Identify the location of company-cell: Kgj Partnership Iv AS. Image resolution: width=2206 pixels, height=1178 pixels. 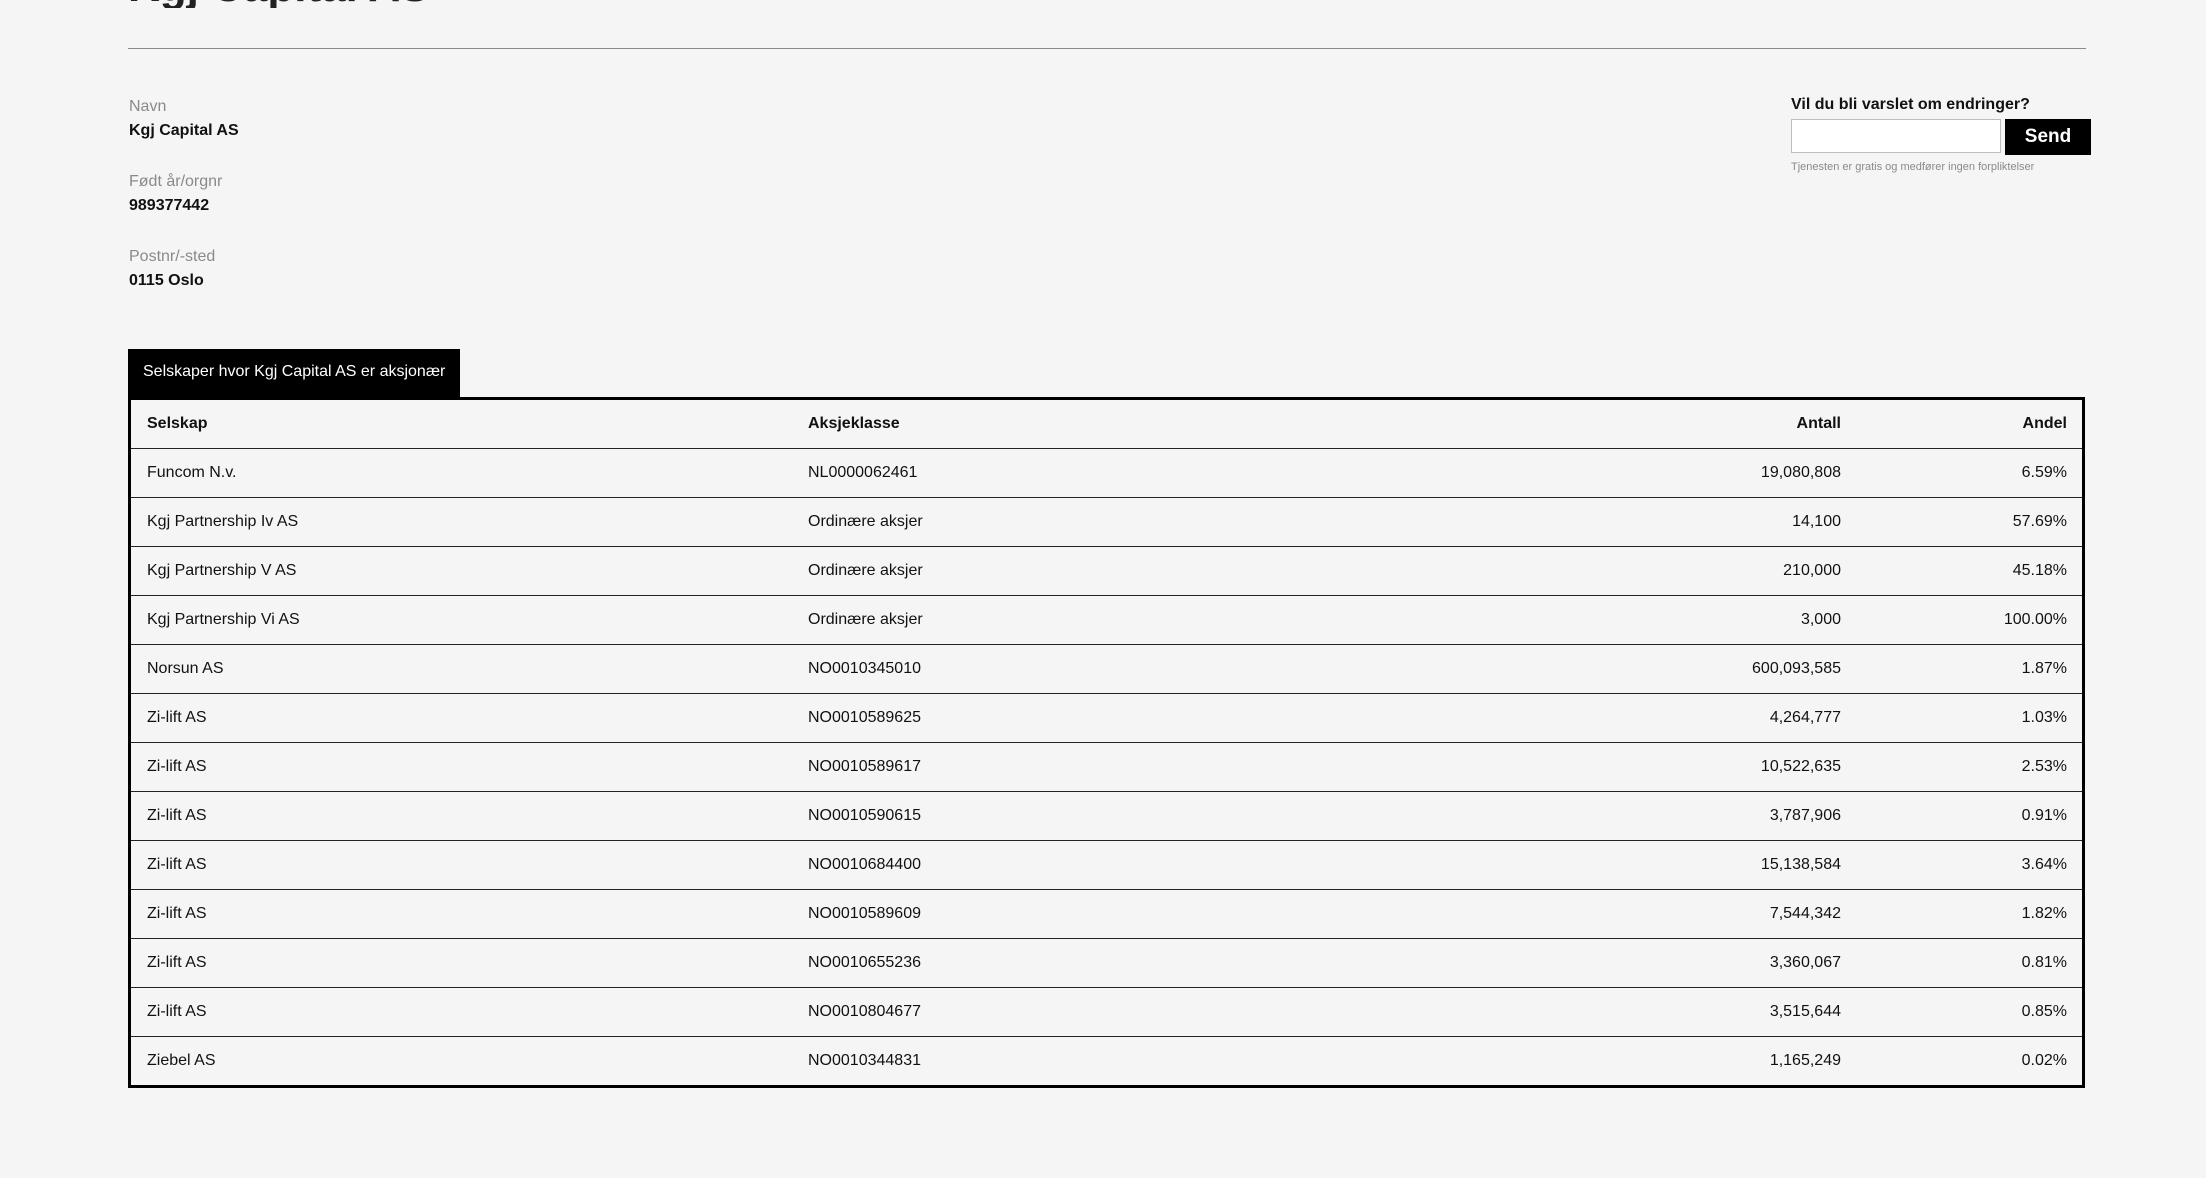
(461, 522).